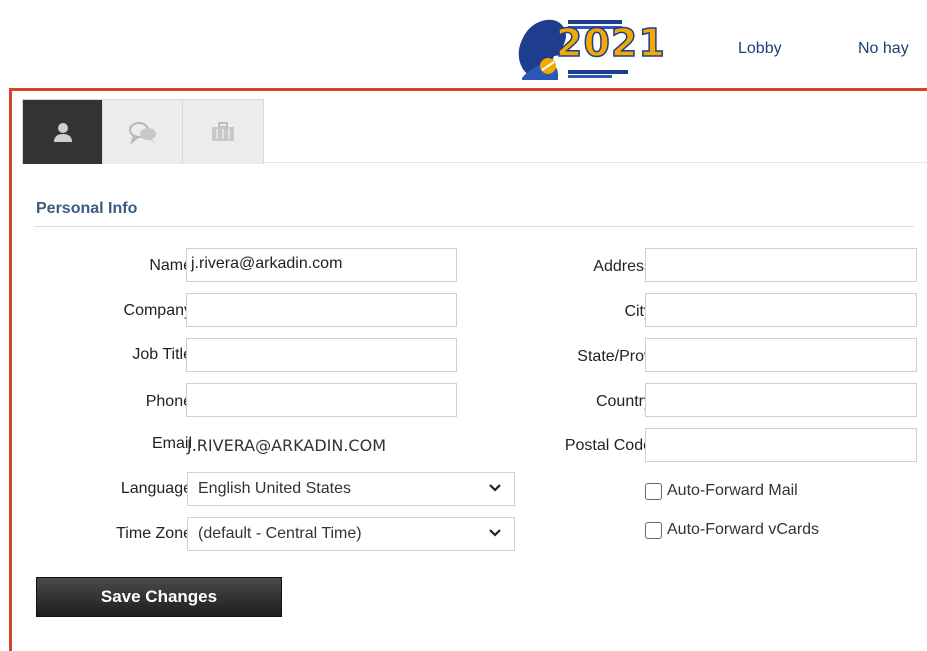 This screenshot has height=651, width=927. Describe the element at coordinates (159, 597) in the screenshot. I see `save-changes-button: Save Changes` at that location.